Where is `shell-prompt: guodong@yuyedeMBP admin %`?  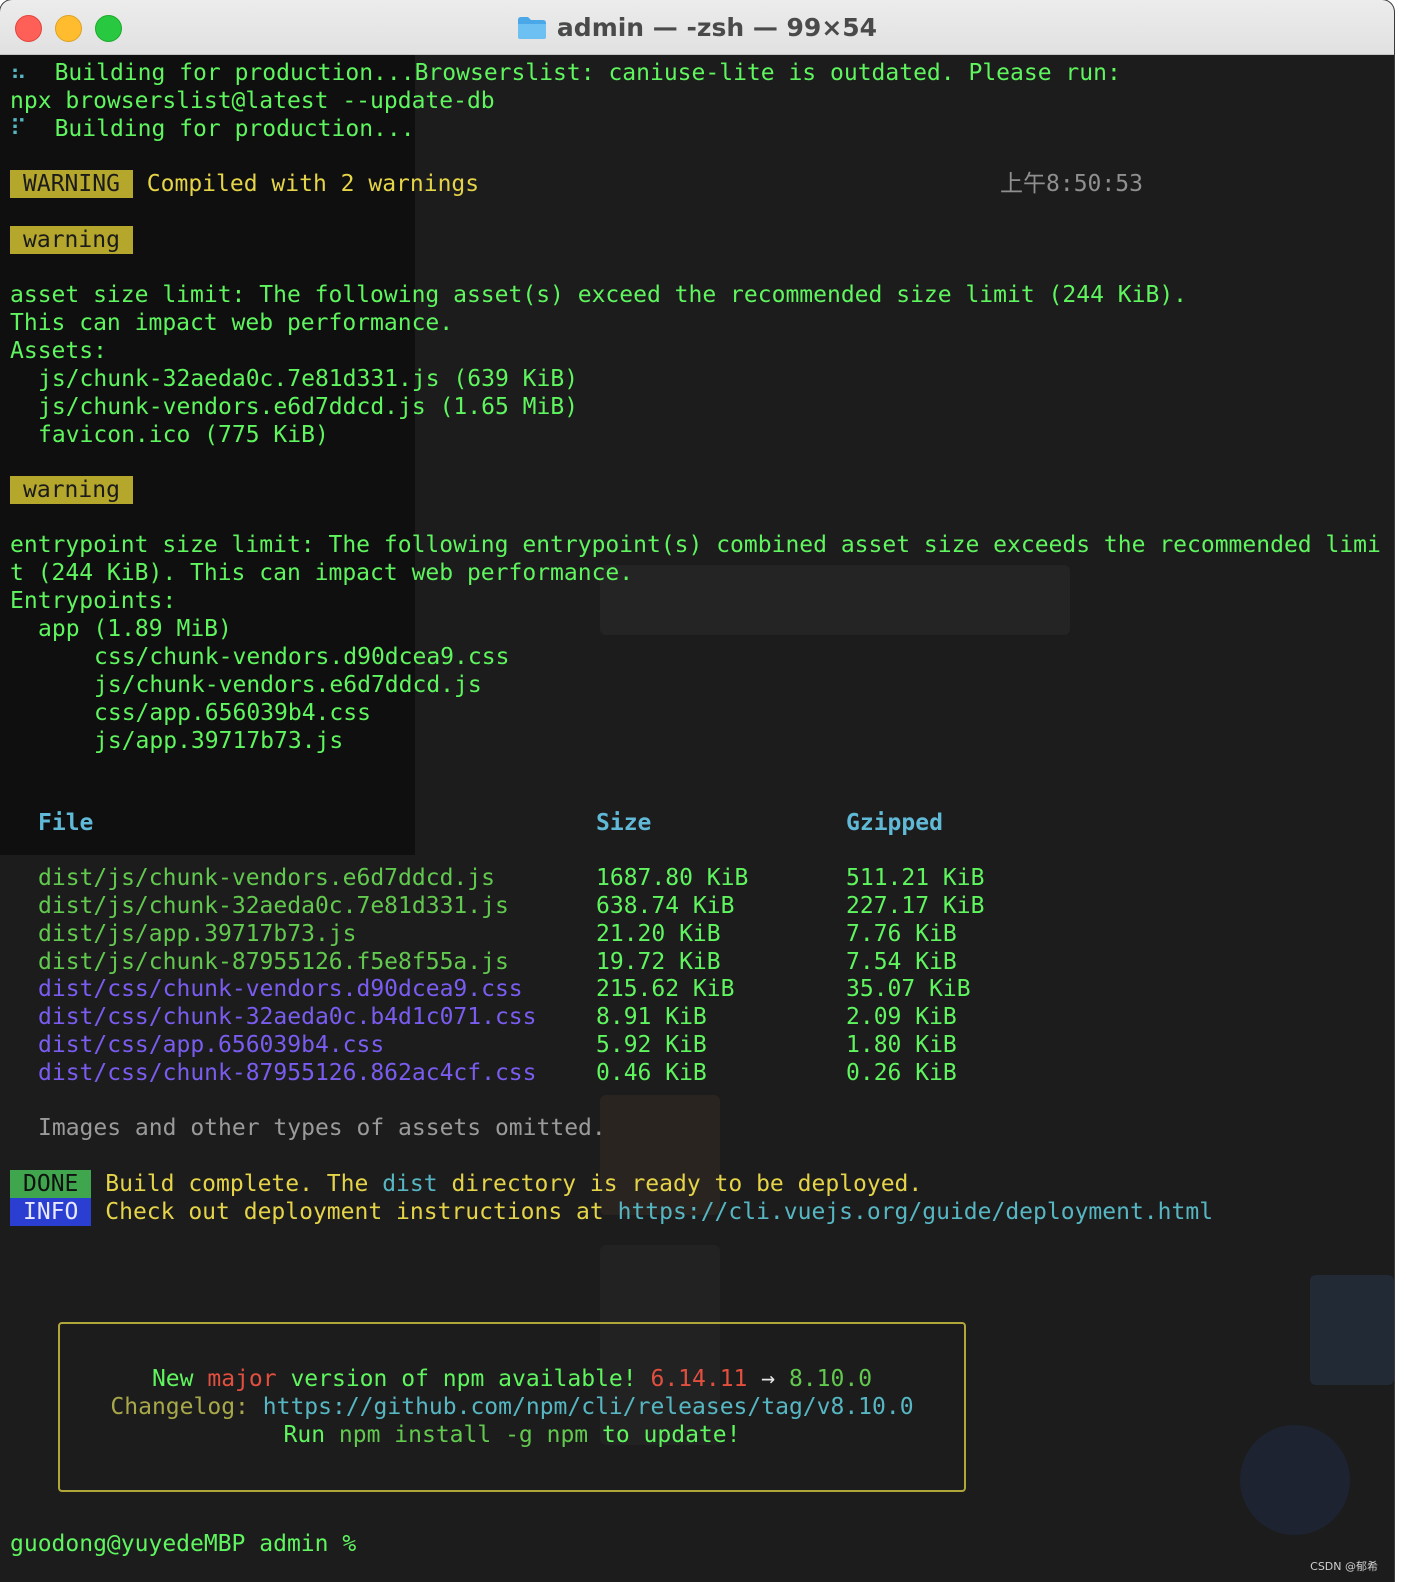
shell-prompt: guodong@yuyedeMBP admin % is located at coordinates (190, 1544).